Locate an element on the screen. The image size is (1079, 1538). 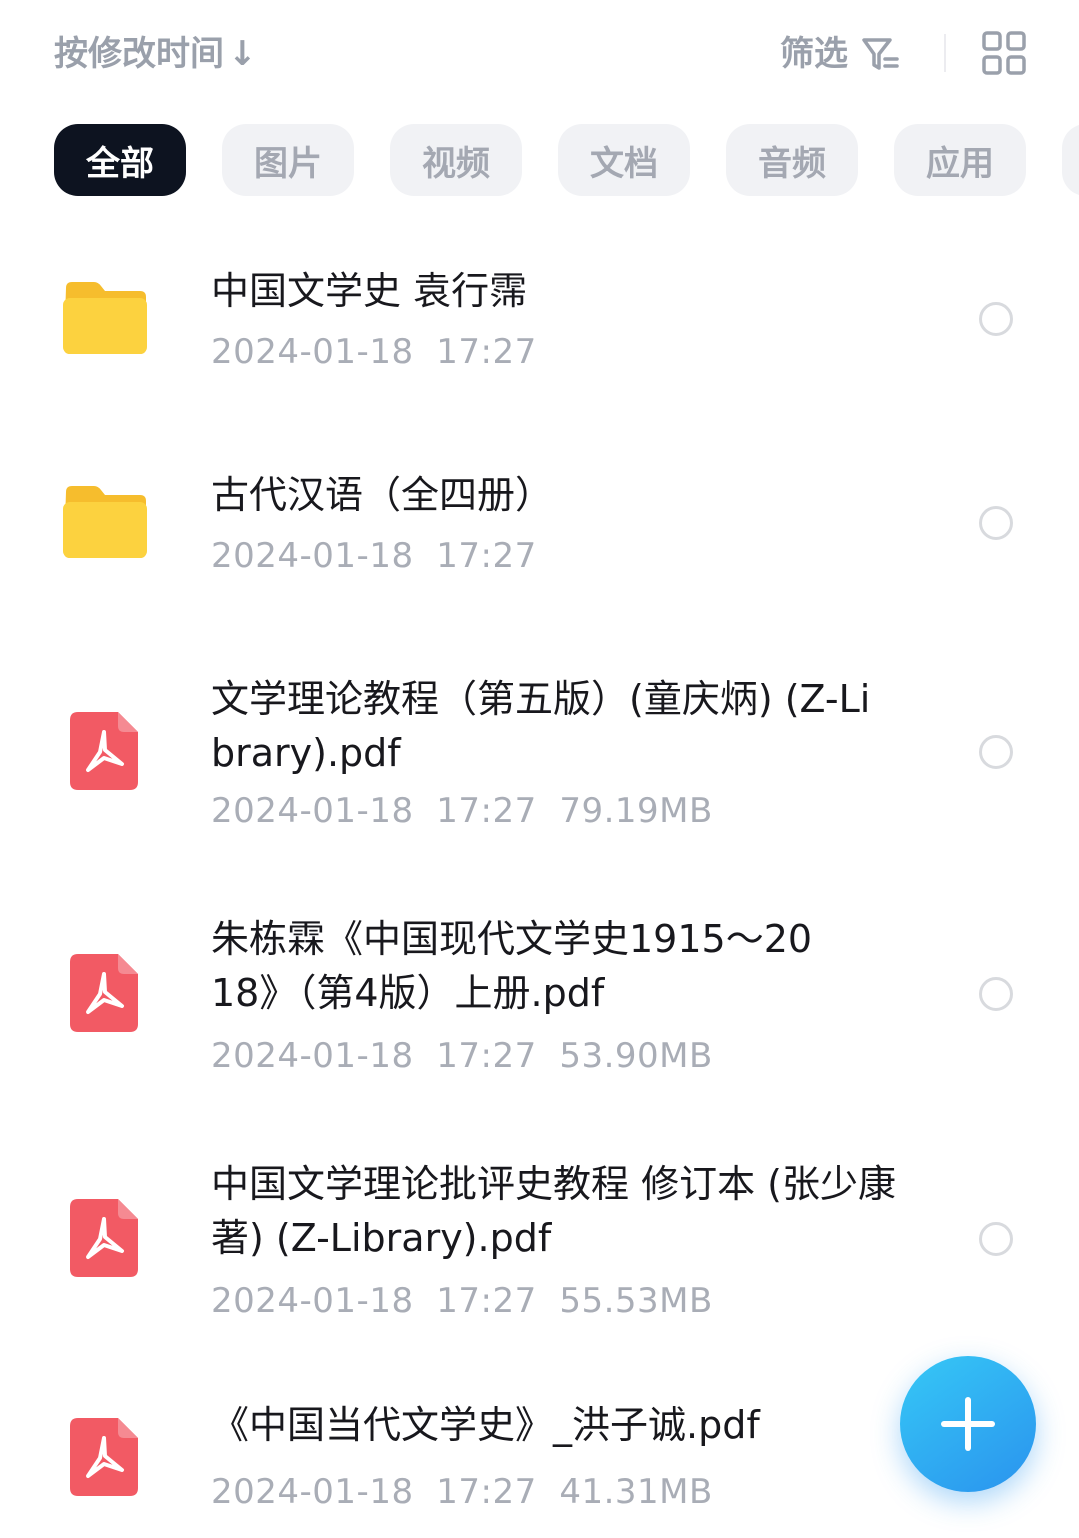
tab-video: 视频 is located at coordinates (456, 160).